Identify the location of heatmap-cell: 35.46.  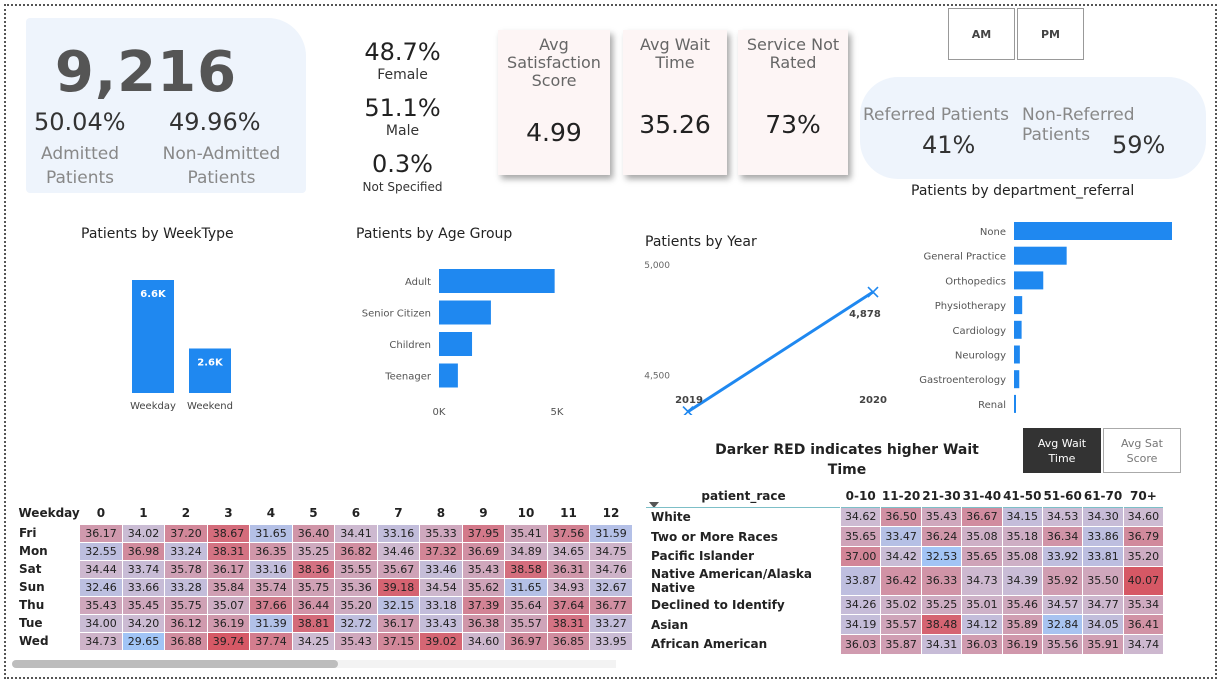
(1022, 605).